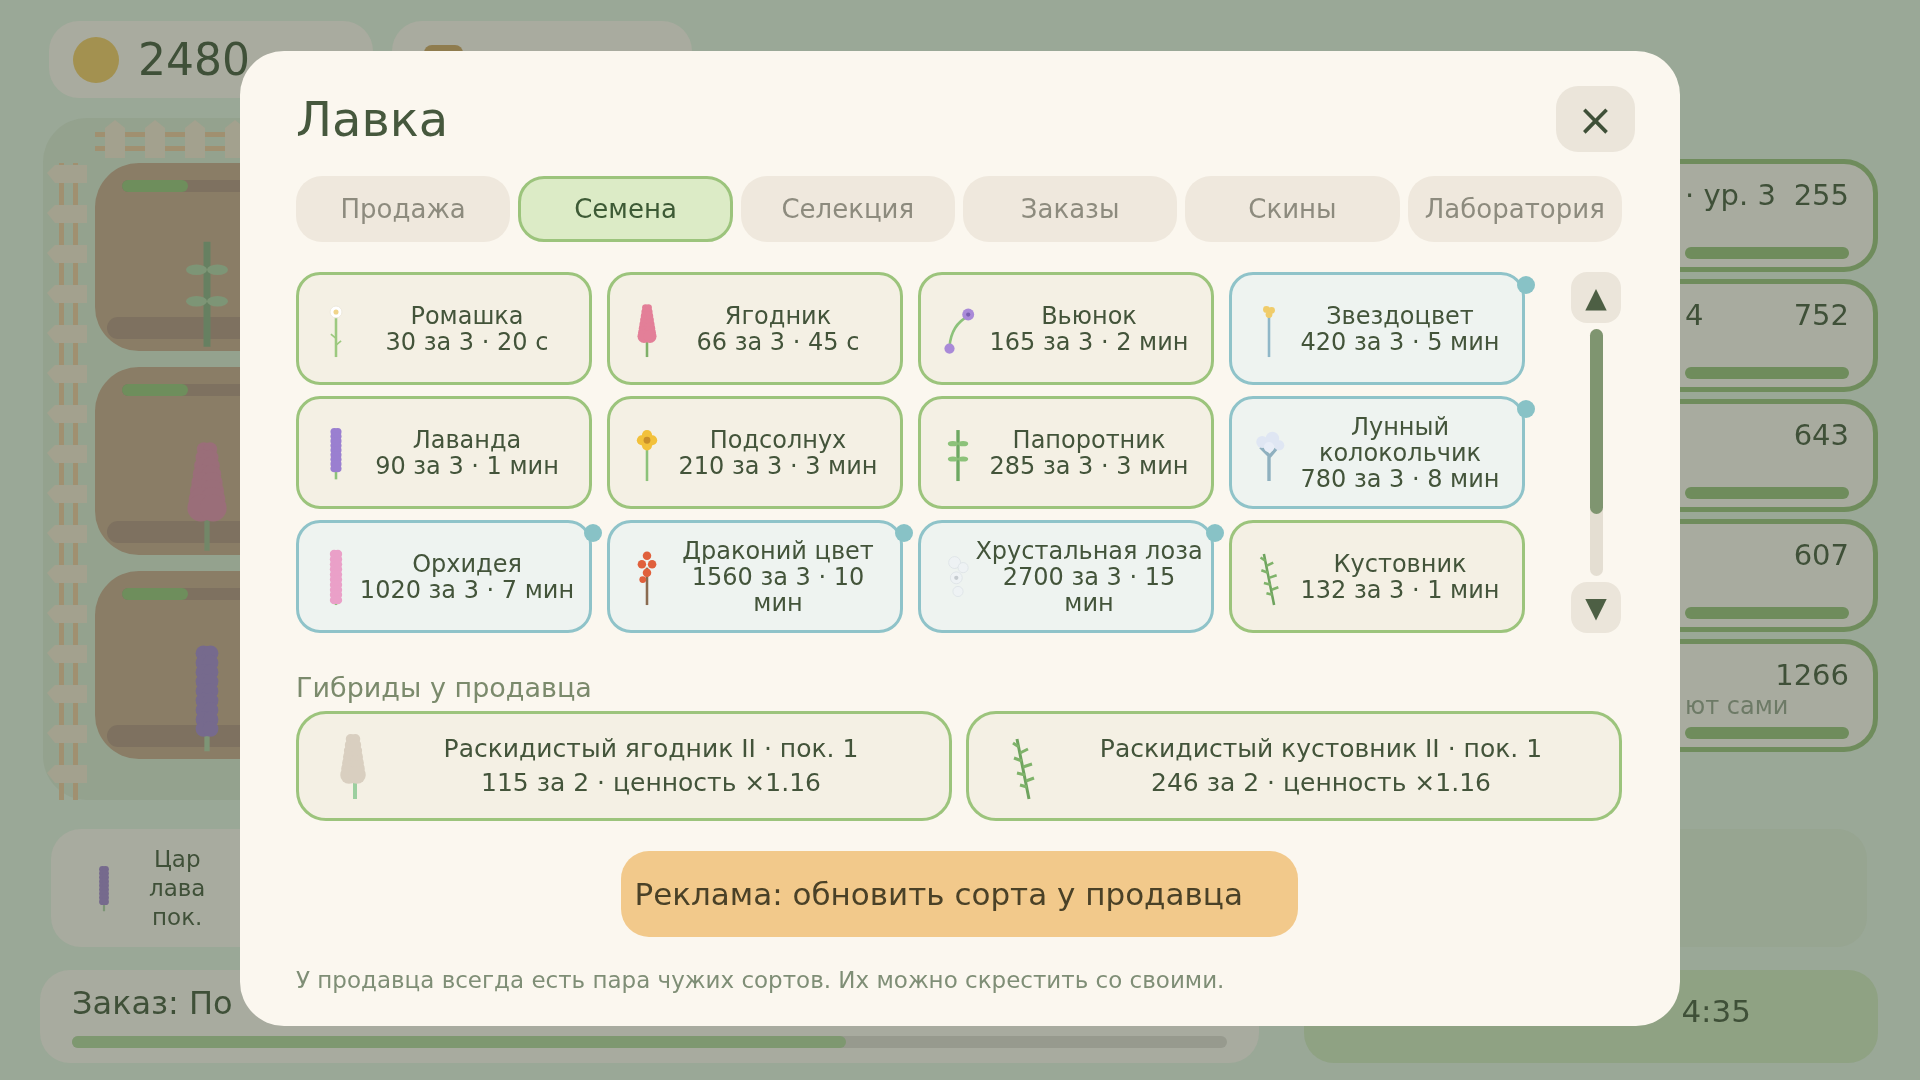 Image resolution: width=1920 pixels, height=1080 pixels. What do you see at coordinates (1321, 749) in the screenshot?
I see `hybrid-title: Раскидистый кустовник II · пок. 1` at bounding box center [1321, 749].